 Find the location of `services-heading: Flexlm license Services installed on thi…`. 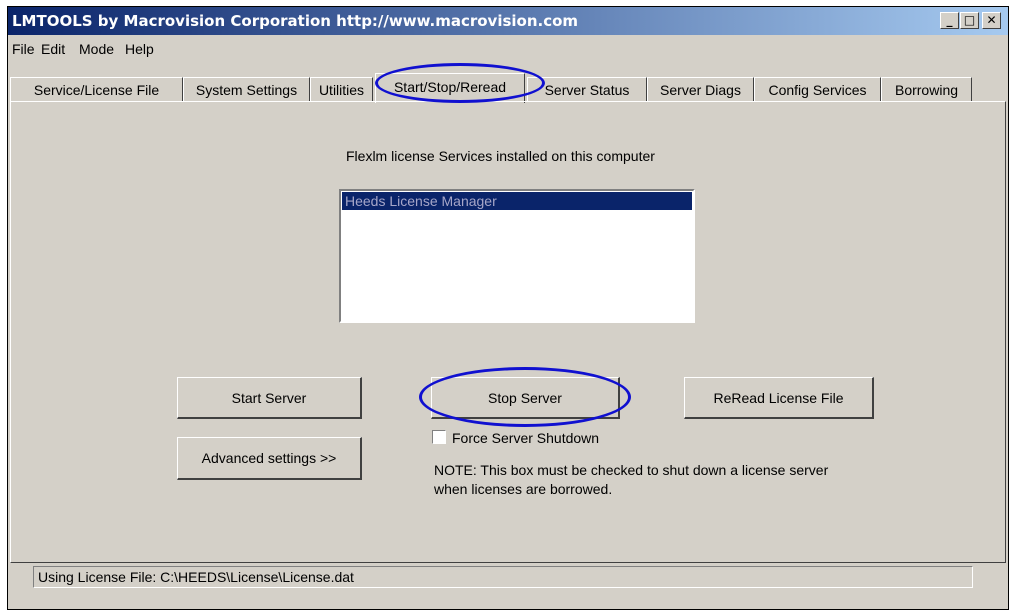

services-heading: Flexlm license Services installed on thi… is located at coordinates (500, 156).